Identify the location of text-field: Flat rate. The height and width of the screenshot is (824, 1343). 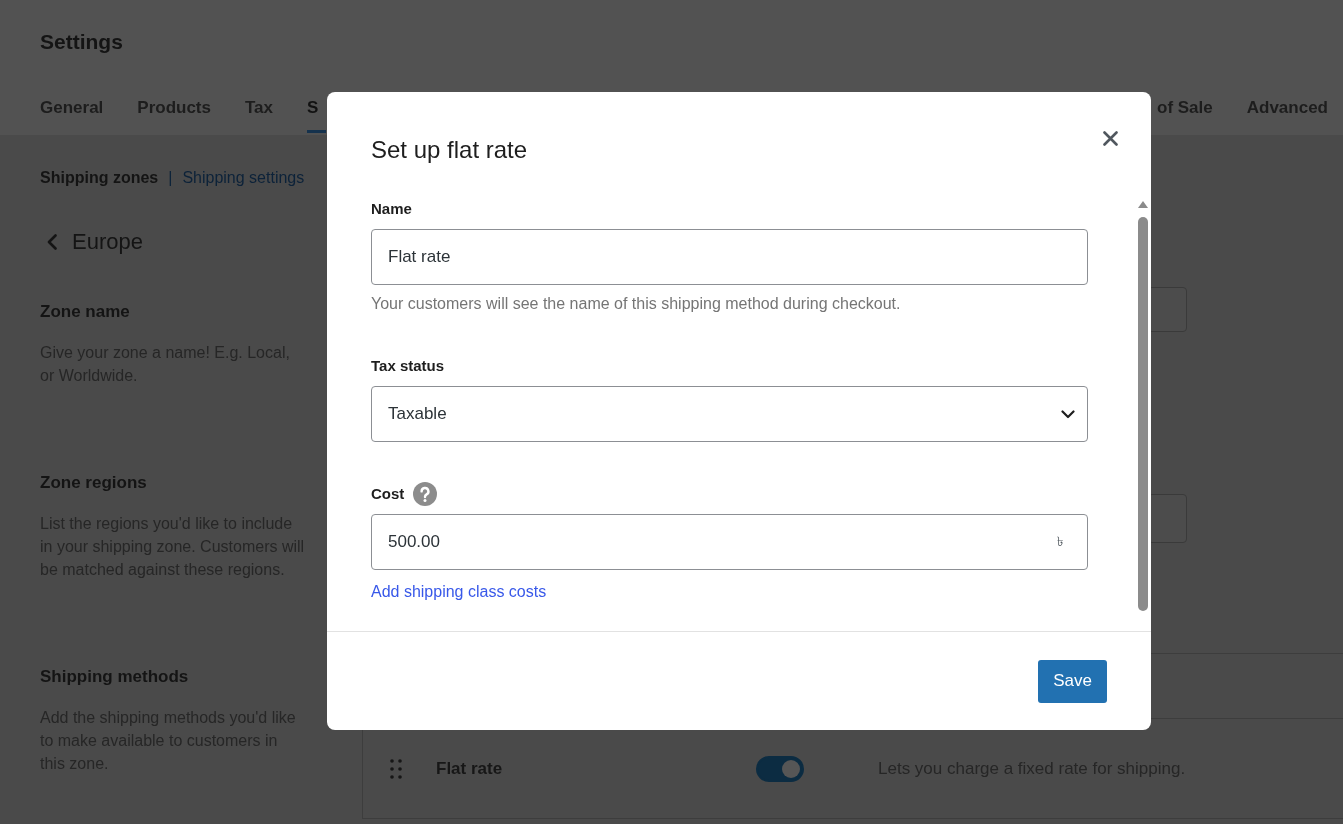
(729, 257).